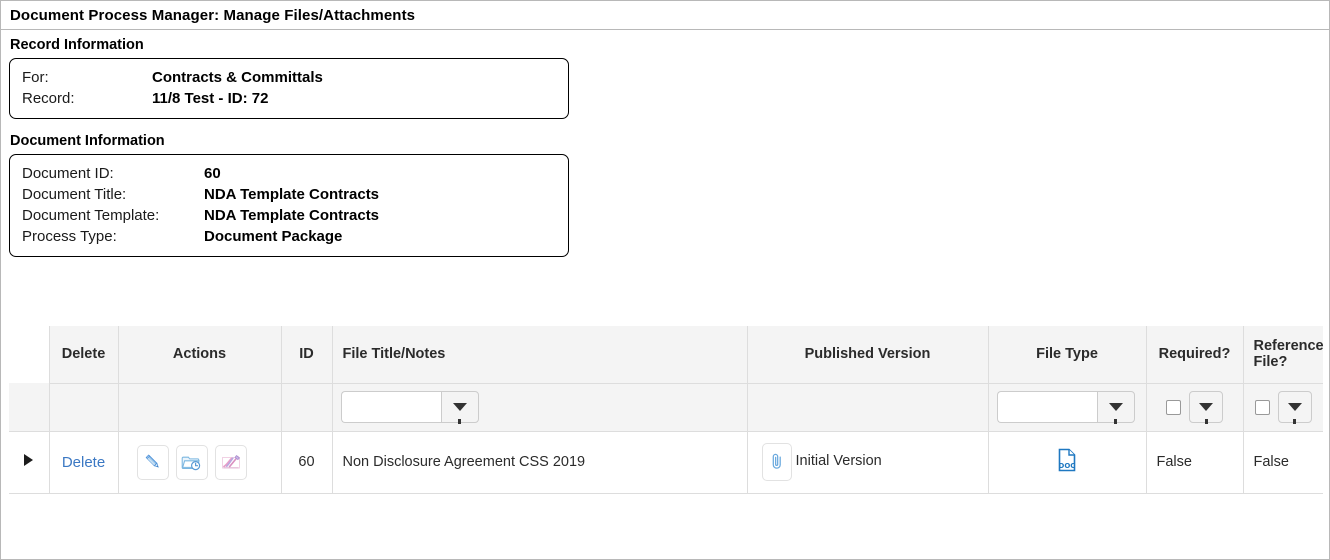  I want to click on filter-row, so click(666, 407).